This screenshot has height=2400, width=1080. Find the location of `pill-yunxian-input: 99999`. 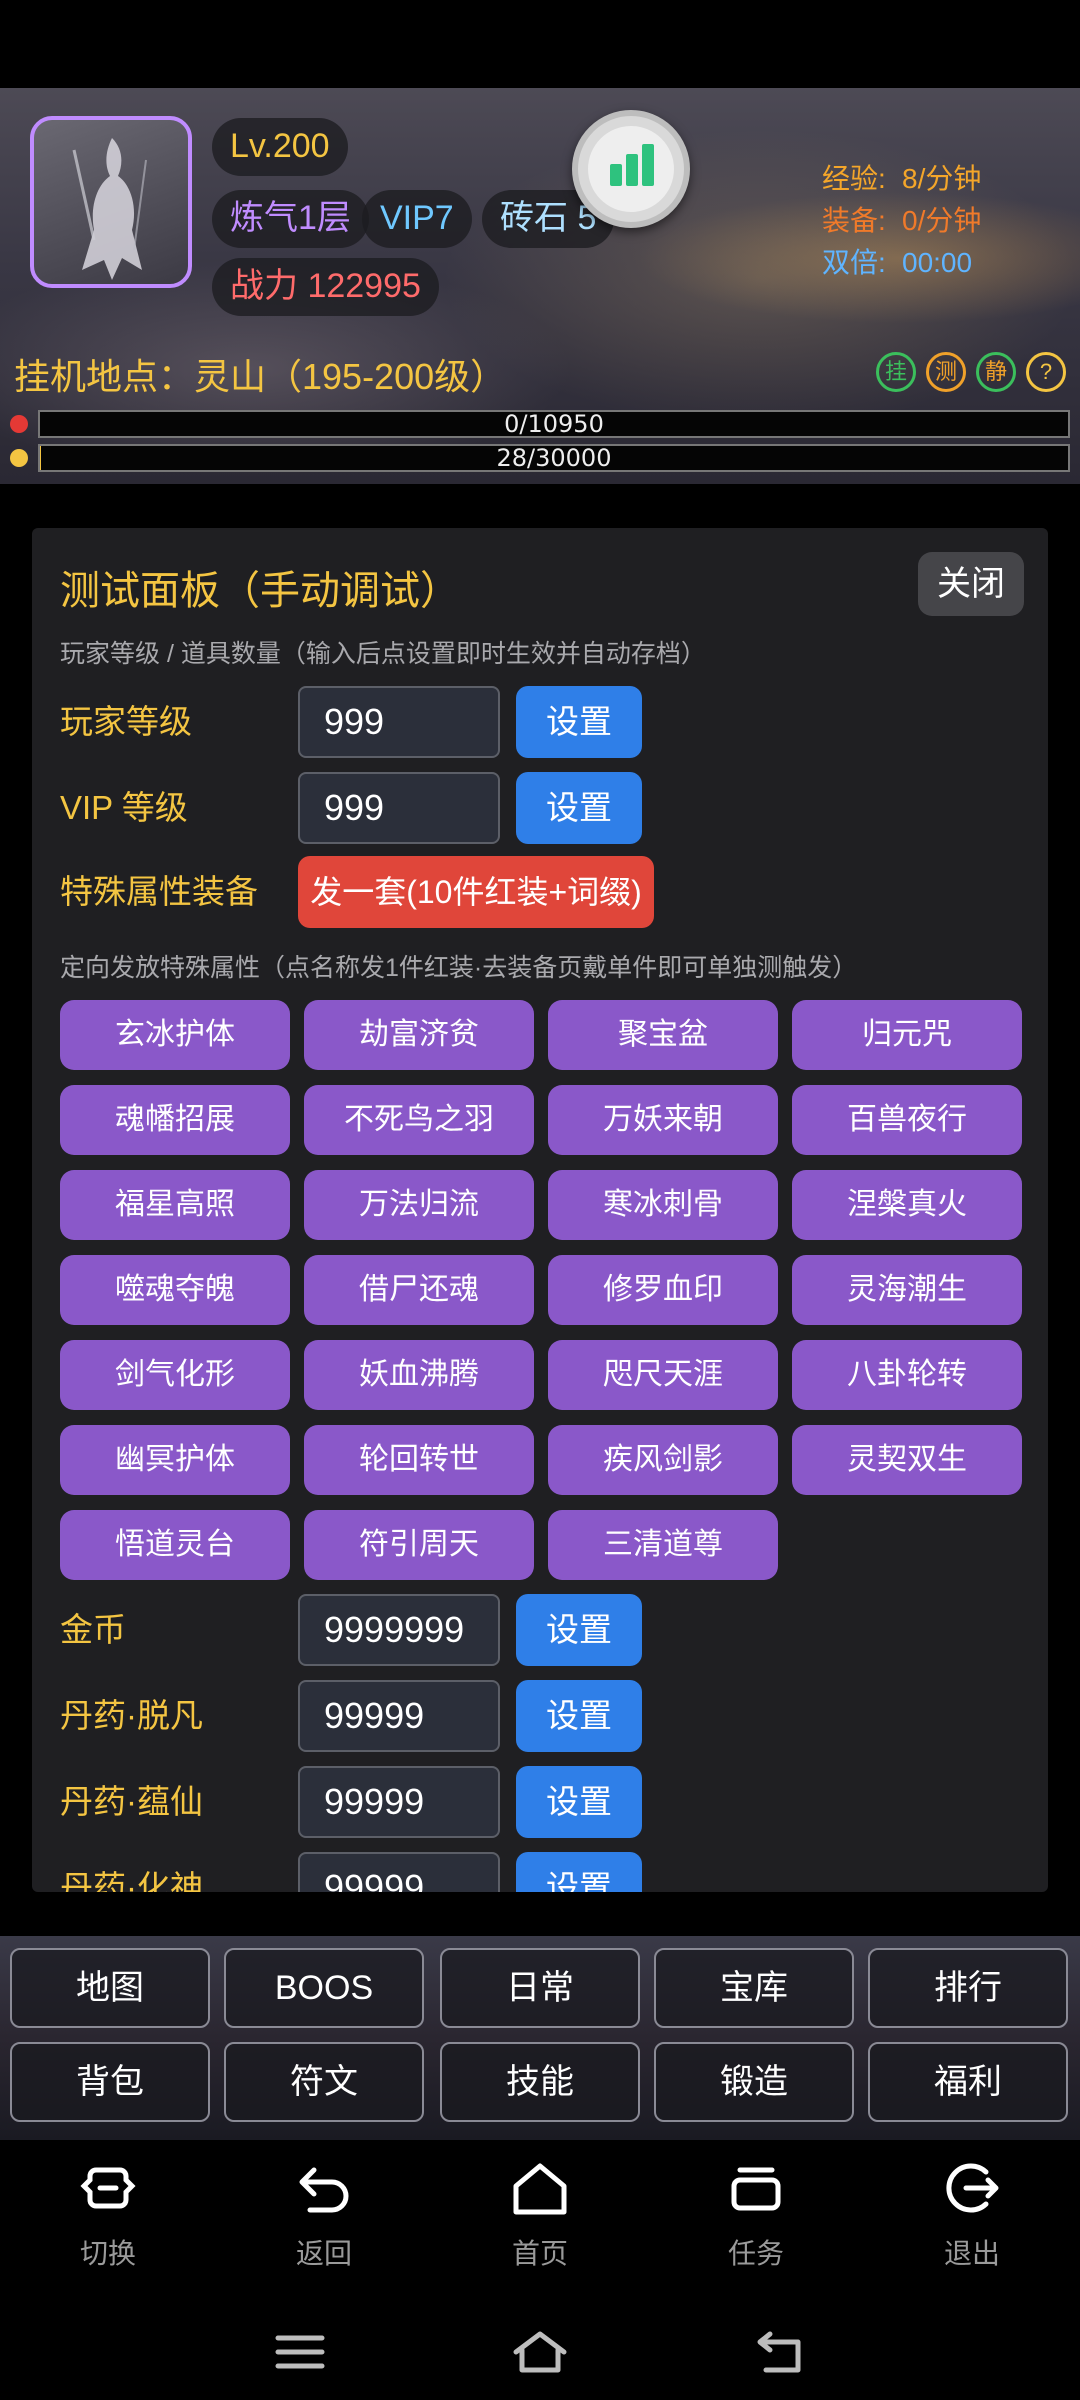

pill-yunxian-input: 99999 is located at coordinates (399, 1802).